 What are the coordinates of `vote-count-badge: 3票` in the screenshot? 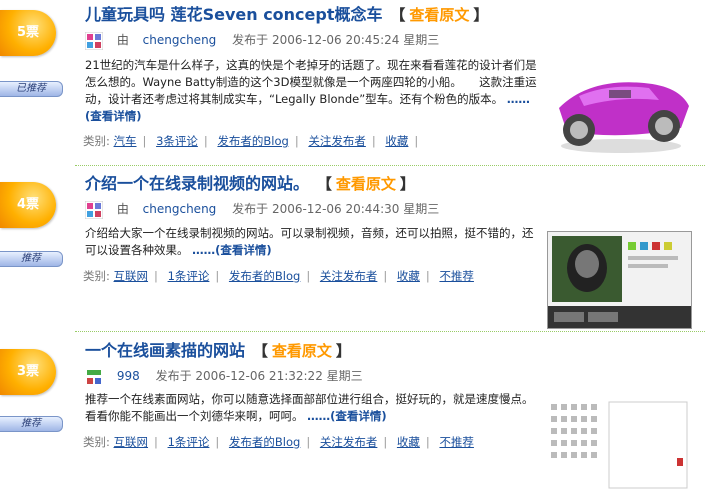 It's located at (28, 372).